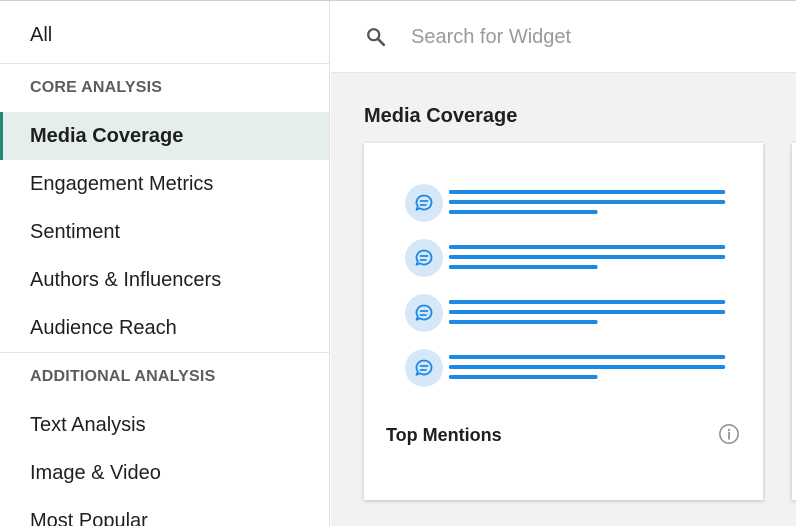 This screenshot has height=526, width=796. What do you see at coordinates (164, 280) in the screenshot?
I see `sidebar-item-authors-influencers: Authors & Influencers` at bounding box center [164, 280].